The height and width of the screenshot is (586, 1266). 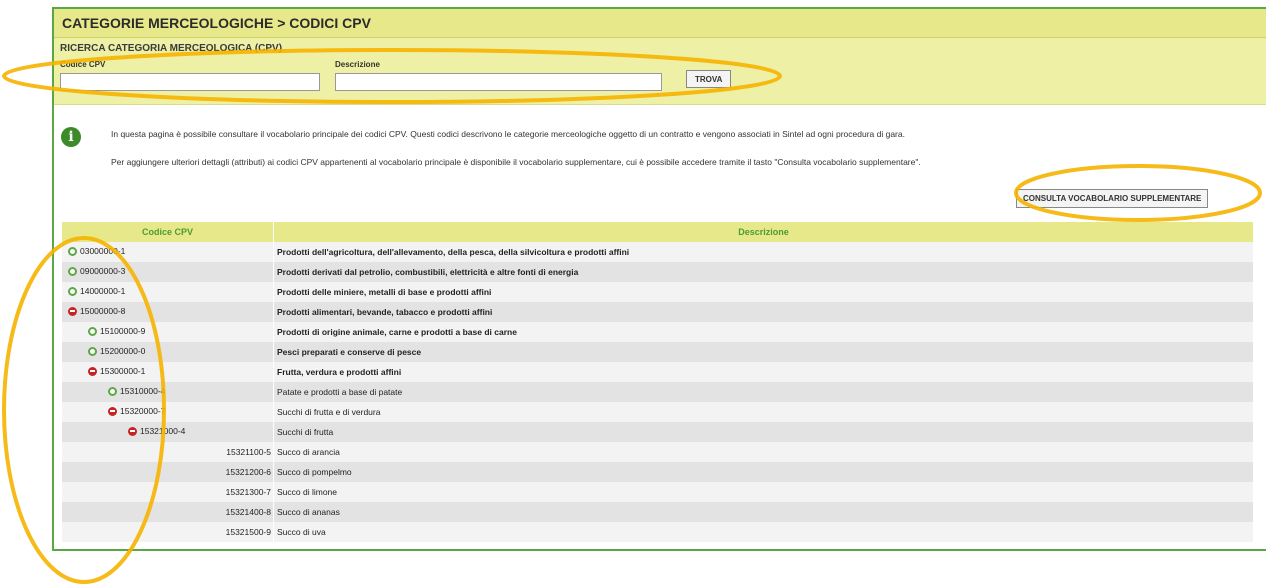 I want to click on description-cell: Succo di limone, so click(x=763, y=492).